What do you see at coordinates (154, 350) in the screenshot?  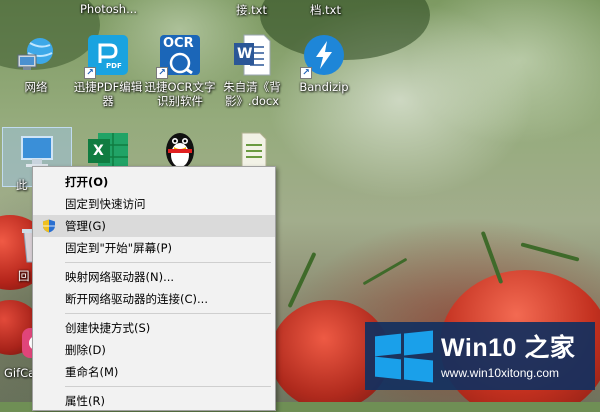 I see `menu-item-delete: 删除(D)` at bounding box center [154, 350].